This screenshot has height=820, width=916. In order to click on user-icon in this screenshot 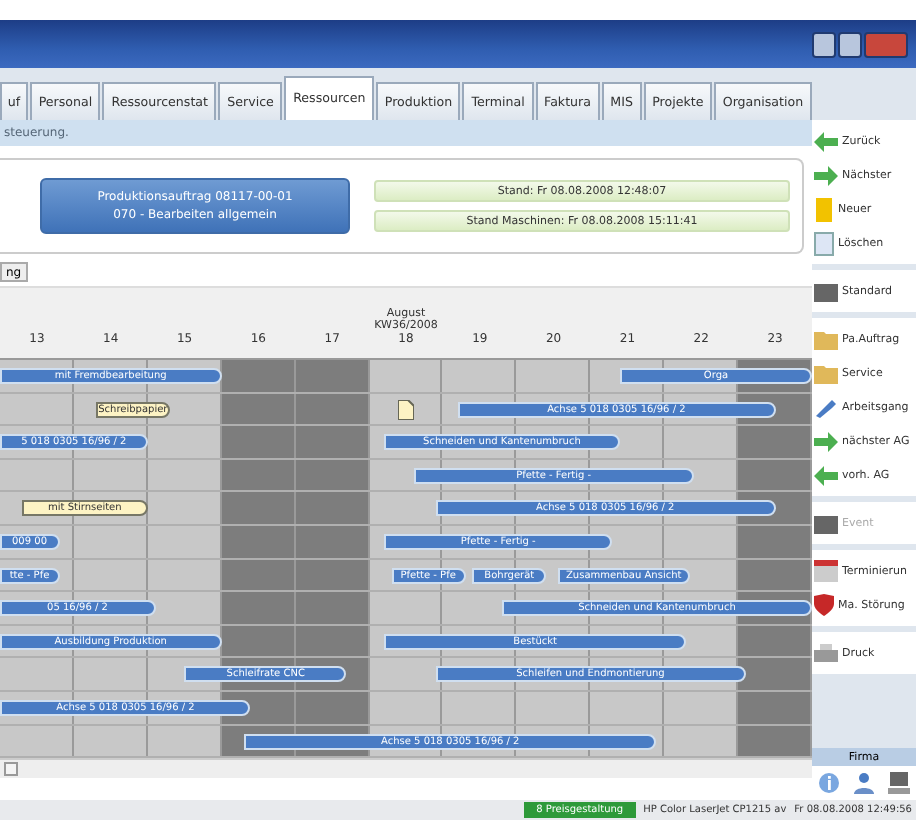, I will do `click(863, 783)`.